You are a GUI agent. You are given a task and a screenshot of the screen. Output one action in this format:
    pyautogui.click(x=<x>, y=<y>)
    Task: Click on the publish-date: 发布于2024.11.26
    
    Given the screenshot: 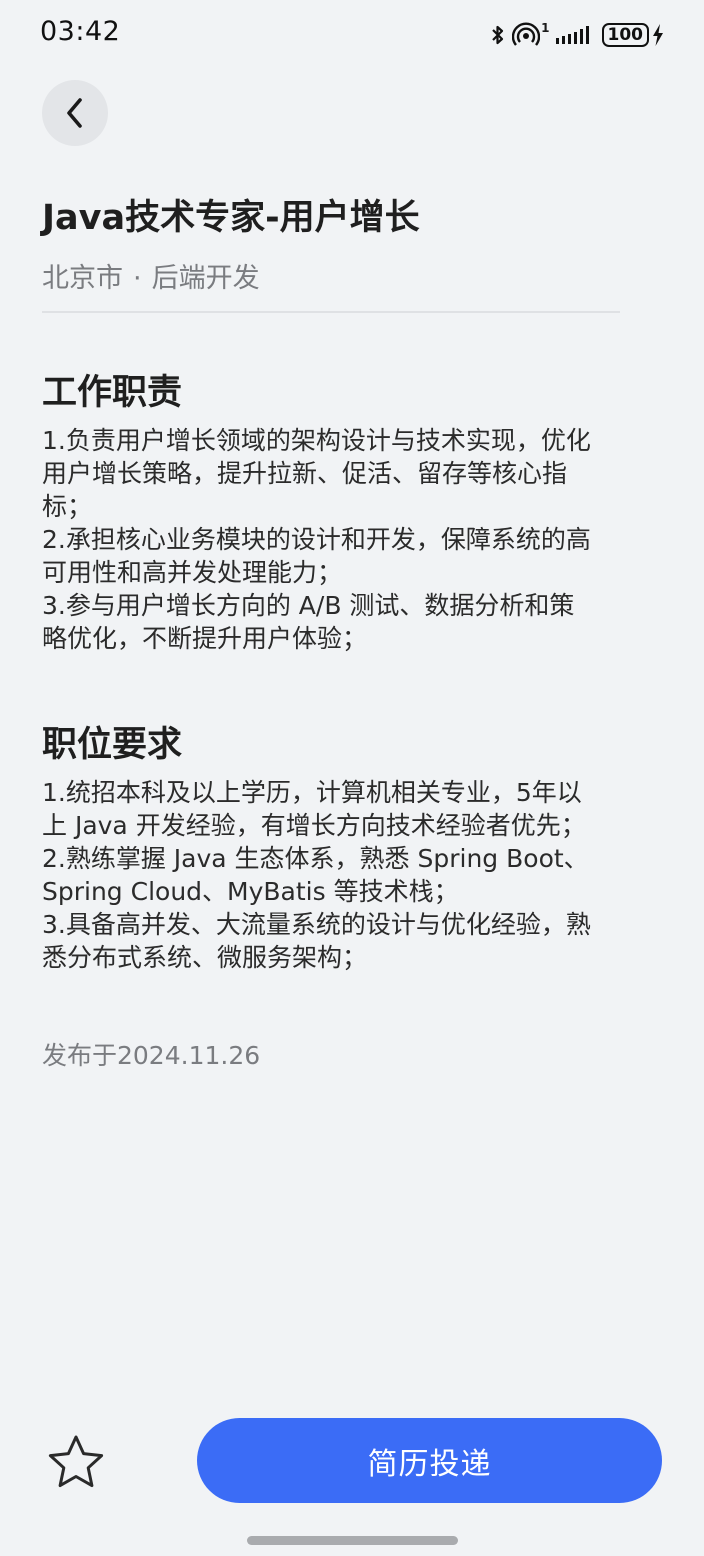 What is the action you would take?
    pyautogui.click(x=151, y=1055)
    